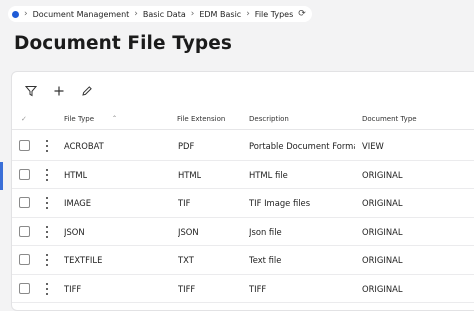  What do you see at coordinates (87, 91) in the screenshot?
I see `pencil-icon` at bounding box center [87, 91].